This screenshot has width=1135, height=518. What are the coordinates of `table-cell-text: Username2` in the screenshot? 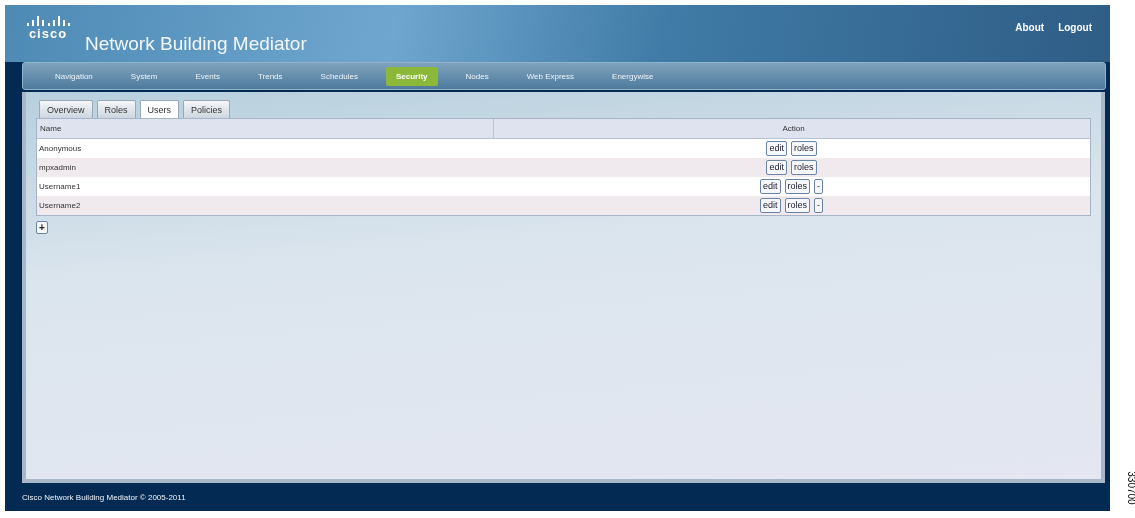 It's located at (60, 205).